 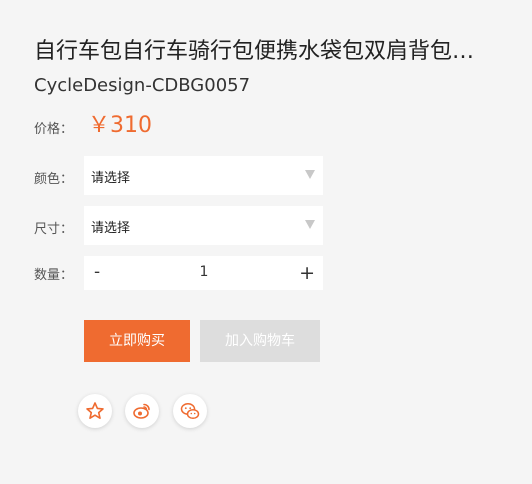 I want to click on product-sku: CycleDesign-CDBG0057, so click(x=142, y=85).